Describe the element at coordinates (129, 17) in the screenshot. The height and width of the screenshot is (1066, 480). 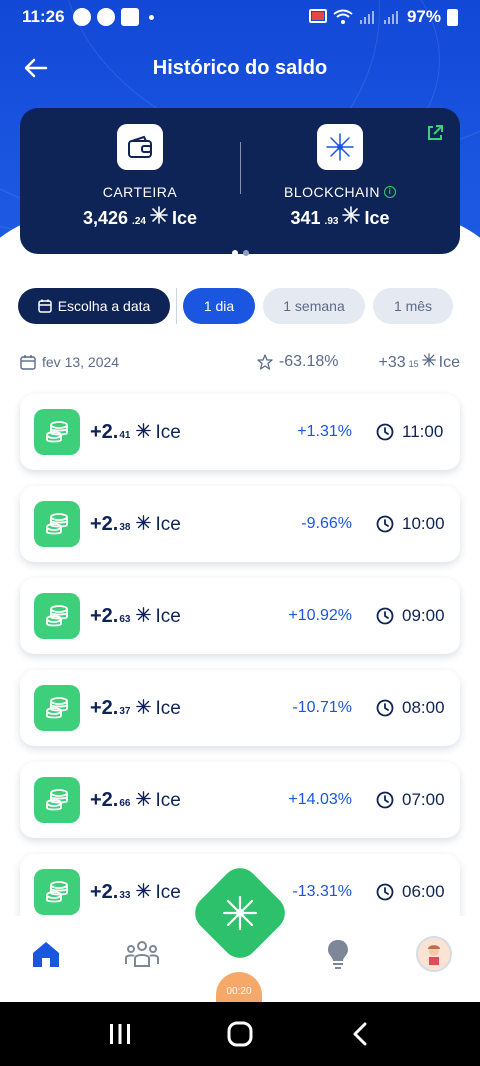
I see `add-contact-icon` at that location.